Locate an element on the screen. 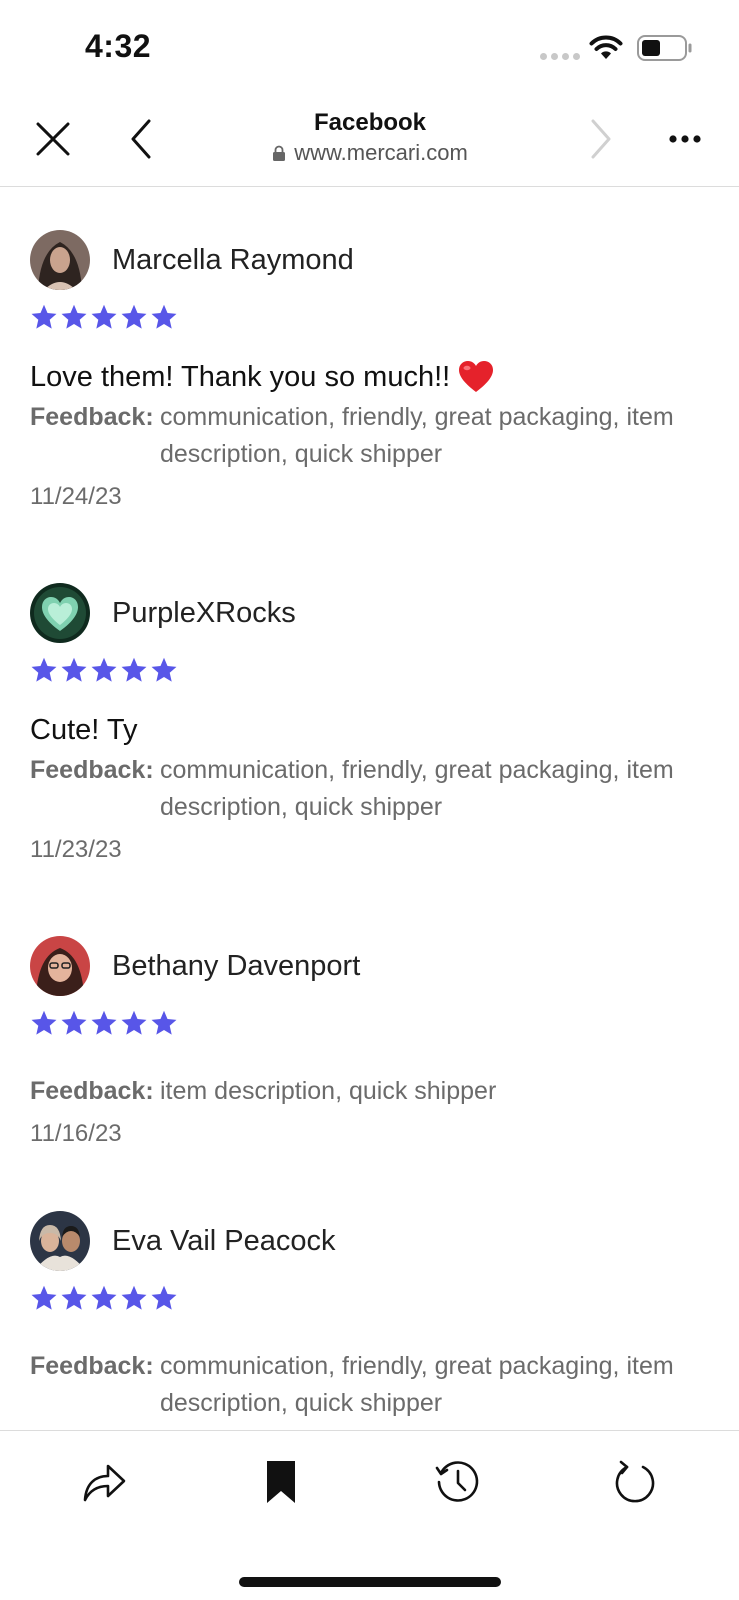 The height and width of the screenshot is (1600, 739). history-button is located at coordinates (458, 1482).